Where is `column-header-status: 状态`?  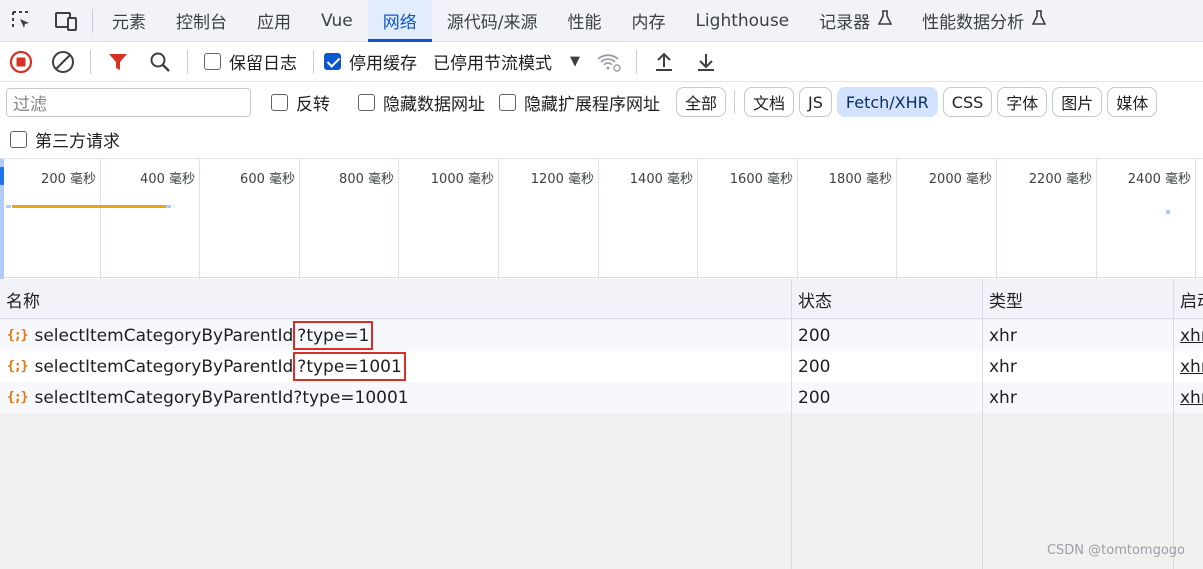
column-header-status: 状态 is located at coordinates (887, 299).